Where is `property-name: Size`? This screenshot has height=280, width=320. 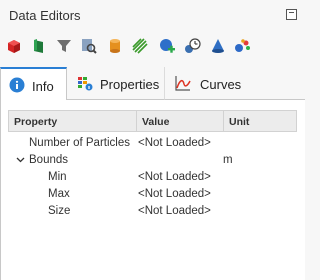
property-name: Size is located at coordinates (59, 211).